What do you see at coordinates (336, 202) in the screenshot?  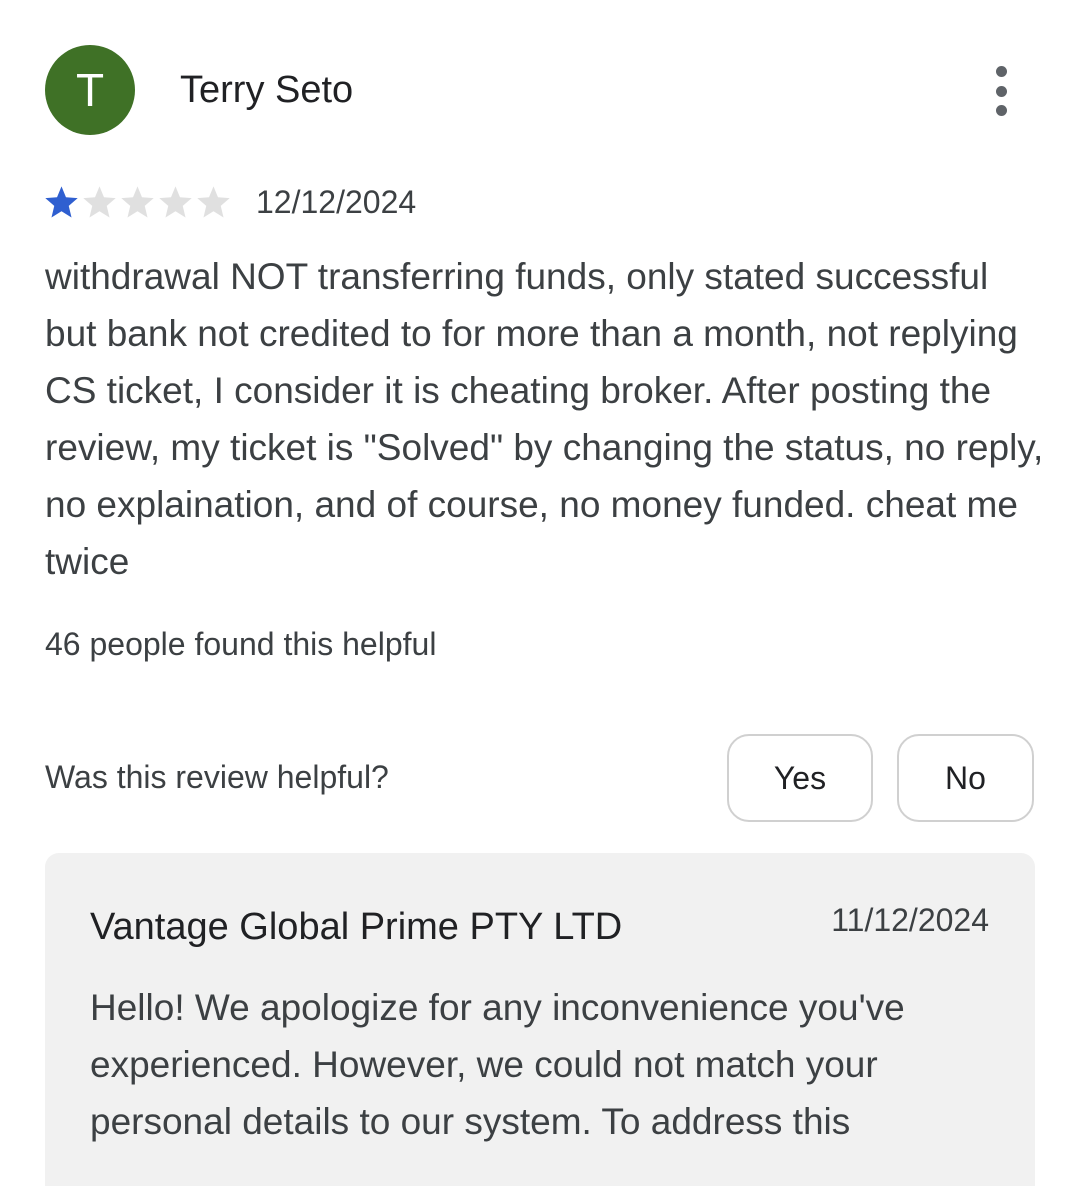 I see `review-date: 12/12/2024` at bounding box center [336, 202].